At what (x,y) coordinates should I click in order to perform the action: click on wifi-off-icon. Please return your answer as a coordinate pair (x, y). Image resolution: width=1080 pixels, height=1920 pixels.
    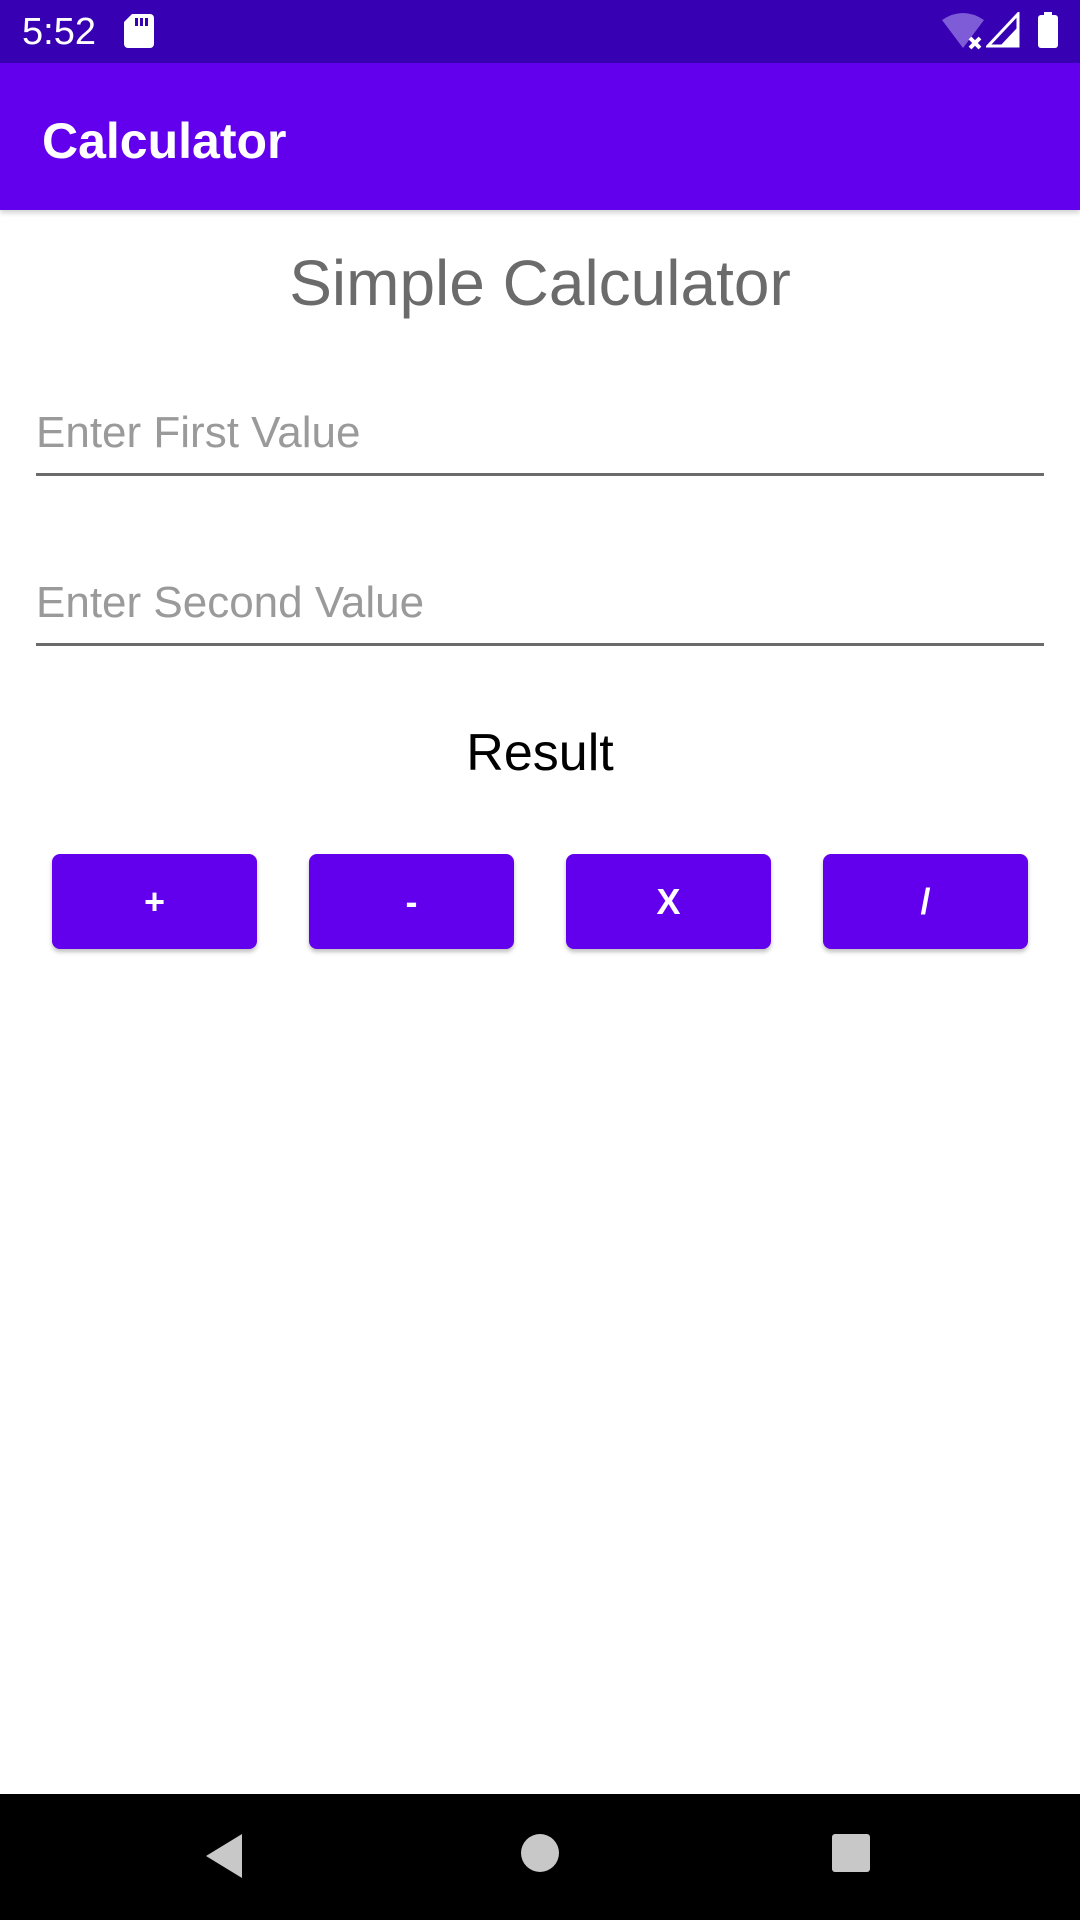
    Looking at the image, I should click on (963, 31).